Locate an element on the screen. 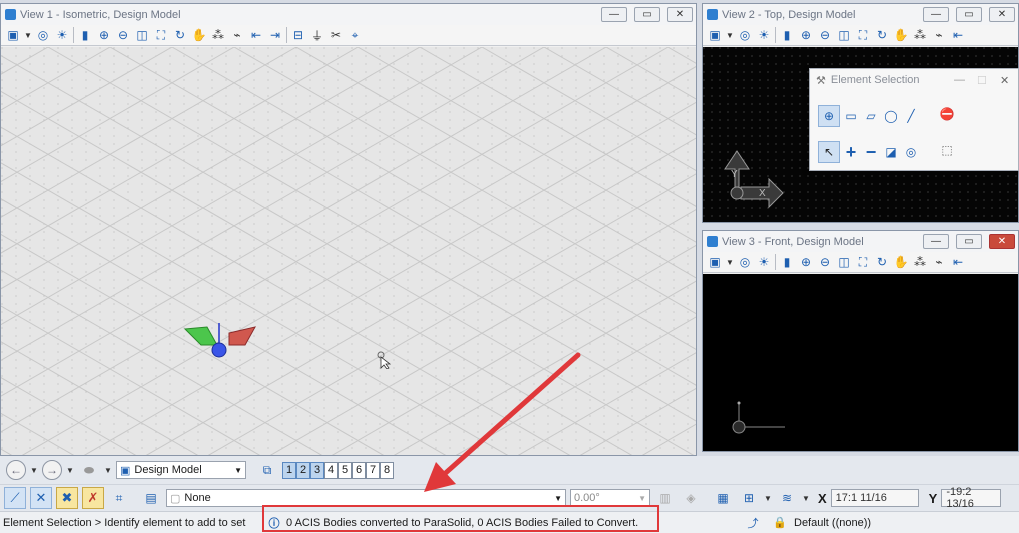  individual-select-icon: ⊕ is located at coordinates (829, 116).